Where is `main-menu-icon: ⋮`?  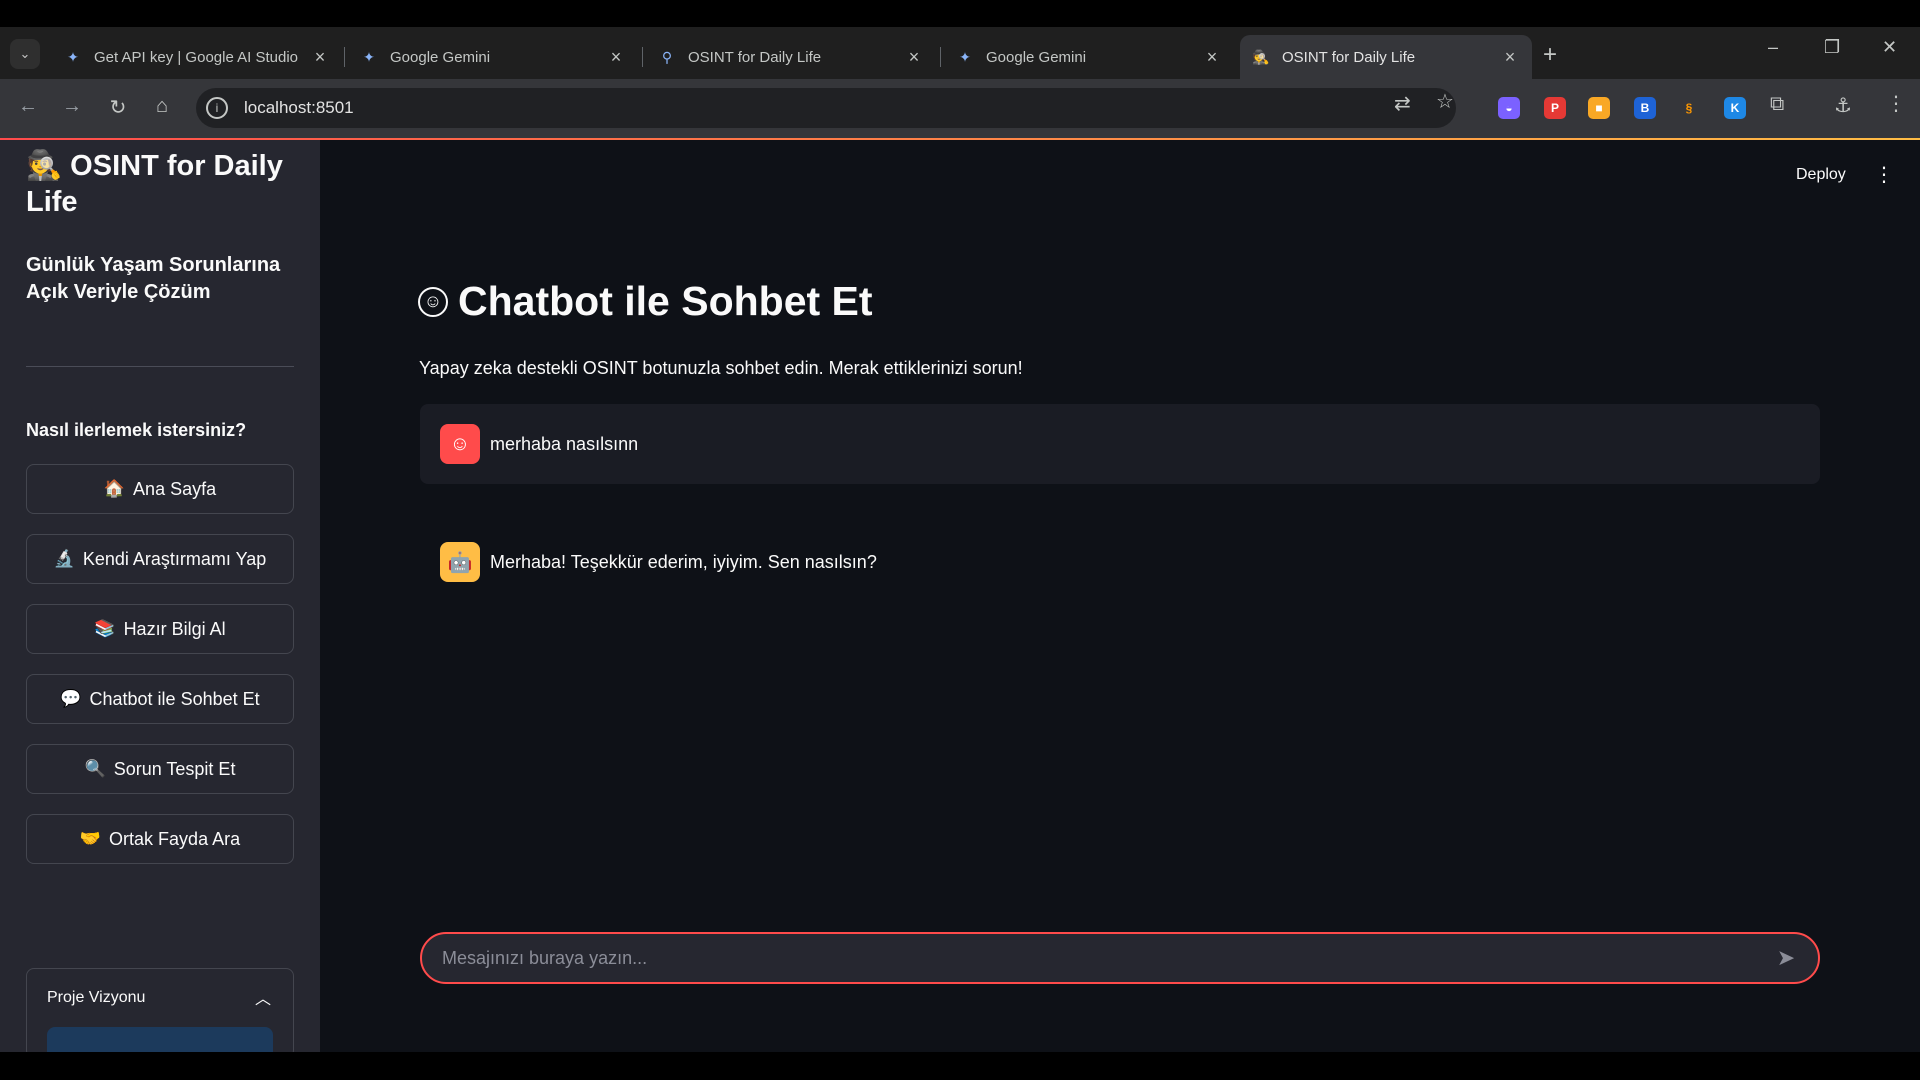 main-menu-icon: ⋮ is located at coordinates (1884, 174).